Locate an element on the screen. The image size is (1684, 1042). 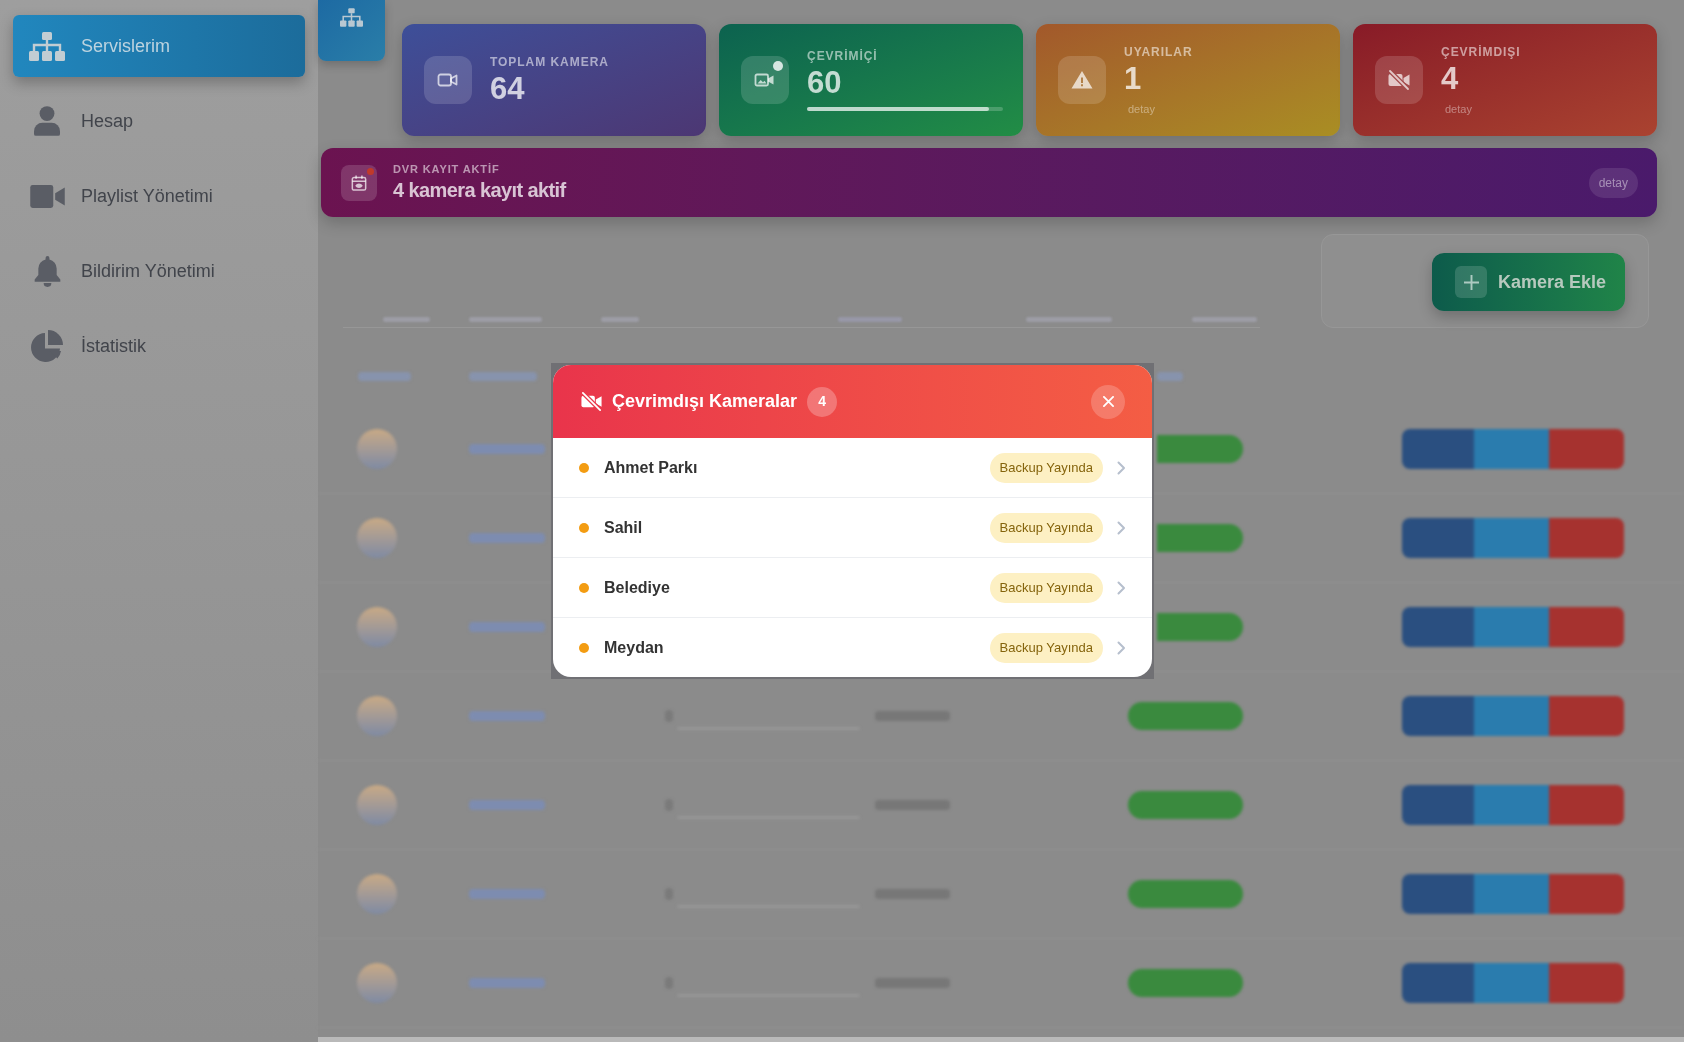
stat-value: 4 is located at coordinates (1450, 78).